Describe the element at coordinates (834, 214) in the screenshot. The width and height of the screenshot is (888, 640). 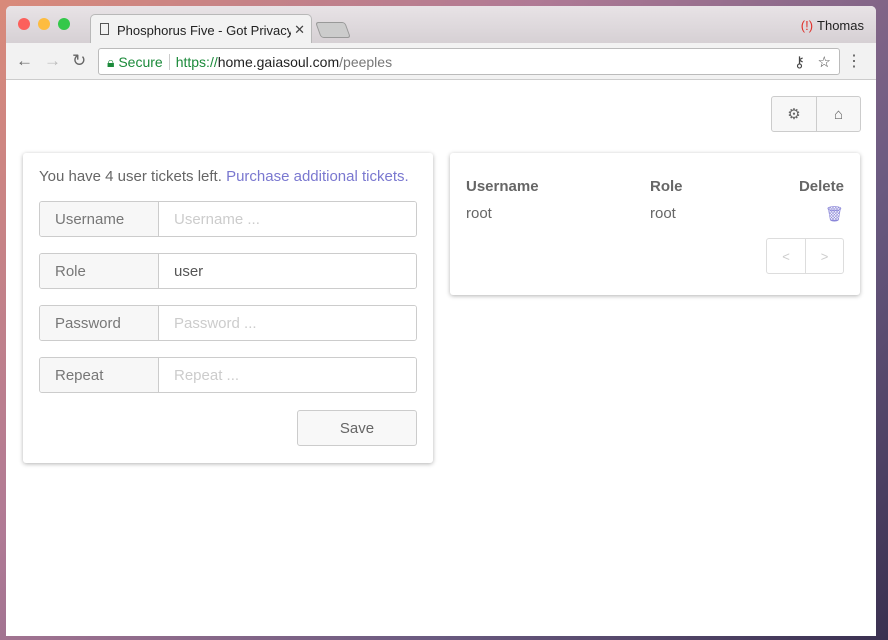
I see `trash-icon: 🗑︎` at that location.